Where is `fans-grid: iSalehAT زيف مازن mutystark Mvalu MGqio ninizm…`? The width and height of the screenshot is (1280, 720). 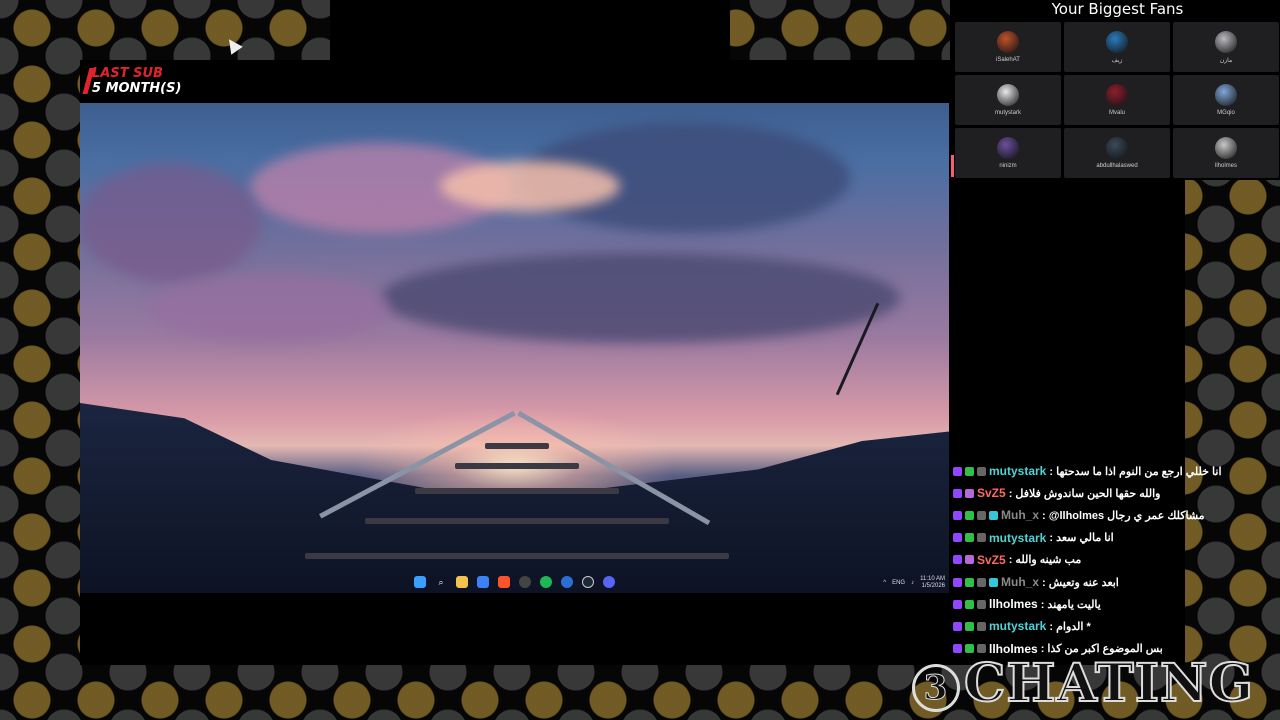 fans-grid: iSalehAT زيف مازن mutystark Mvalu MGqio ninizm… is located at coordinates (1117, 100).